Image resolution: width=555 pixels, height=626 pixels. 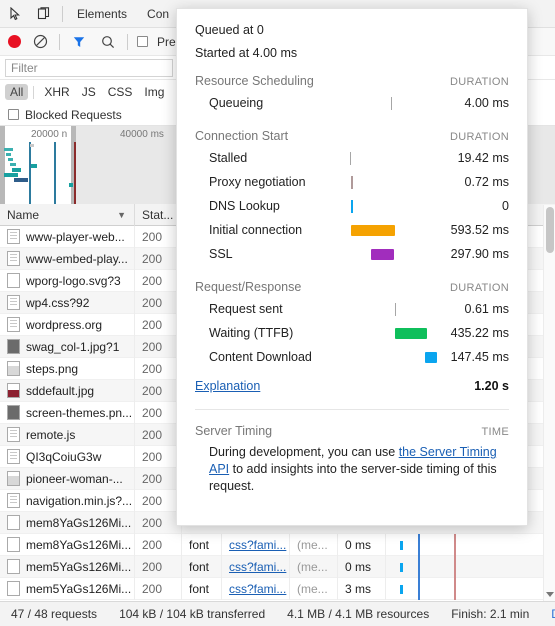 What do you see at coordinates (486, 309) in the screenshot?
I see `timing-value: 0.61 ms` at bounding box center [486, 309].